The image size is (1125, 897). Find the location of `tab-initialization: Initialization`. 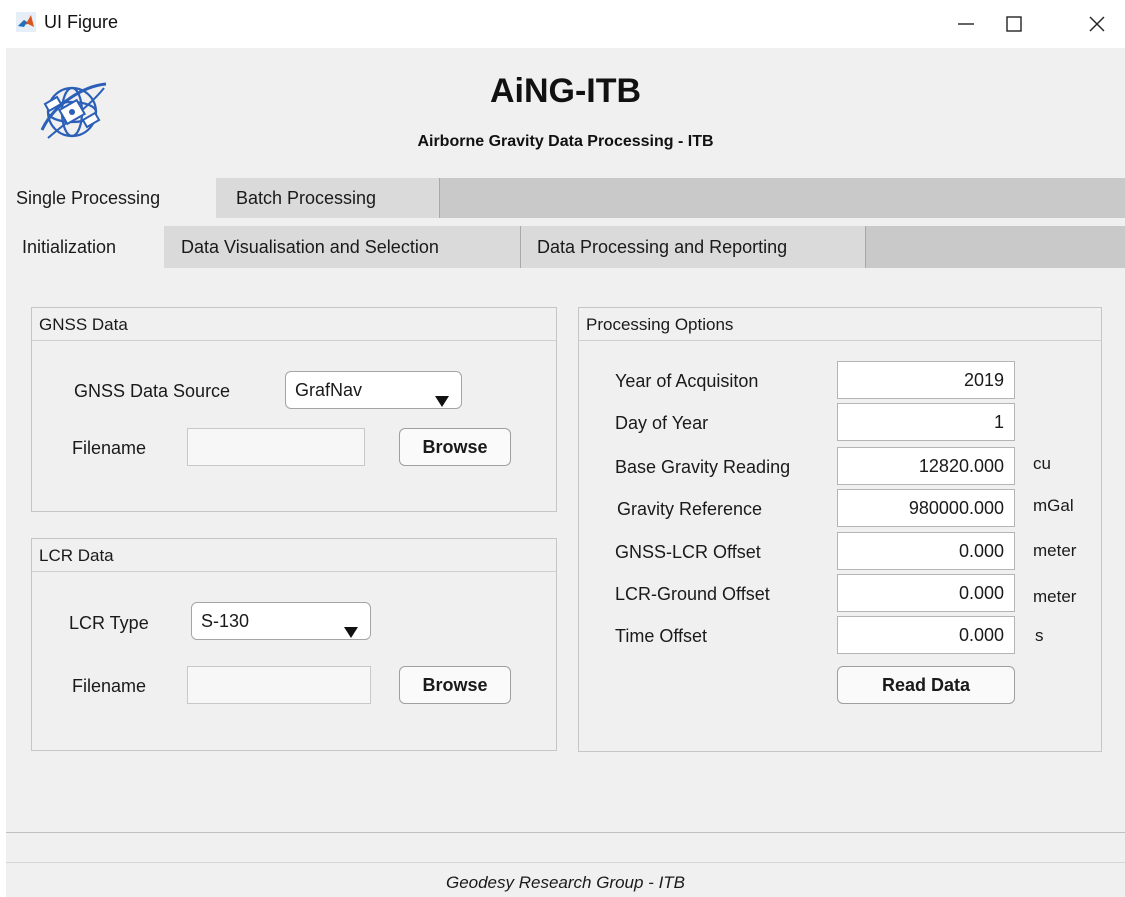

tab-initialization: Initialization is located at coordinates (85, 247).